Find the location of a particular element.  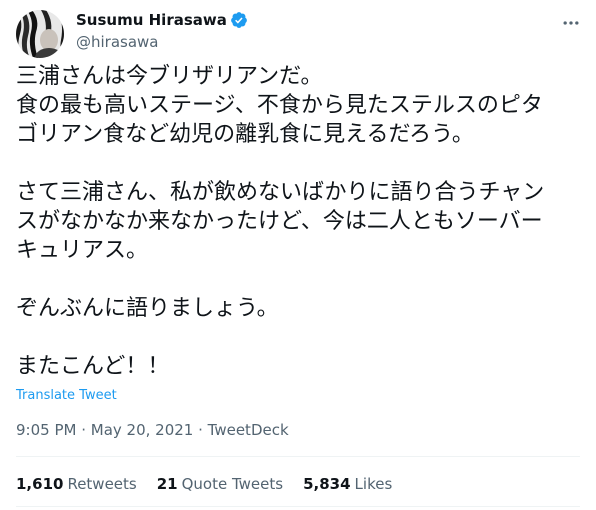

likes-stat: 5,834 Likes is located at coordinates (347, 484).